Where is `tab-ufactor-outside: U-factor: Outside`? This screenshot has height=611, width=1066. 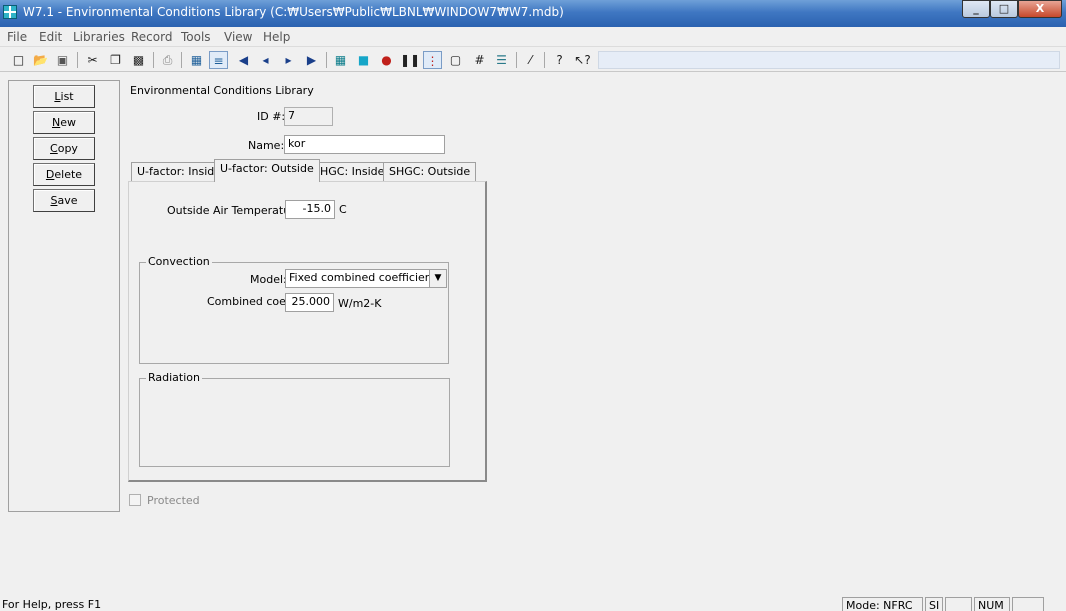 tab-ufactor-outside: U-factor: Outside is located at coordinates (267, 170).